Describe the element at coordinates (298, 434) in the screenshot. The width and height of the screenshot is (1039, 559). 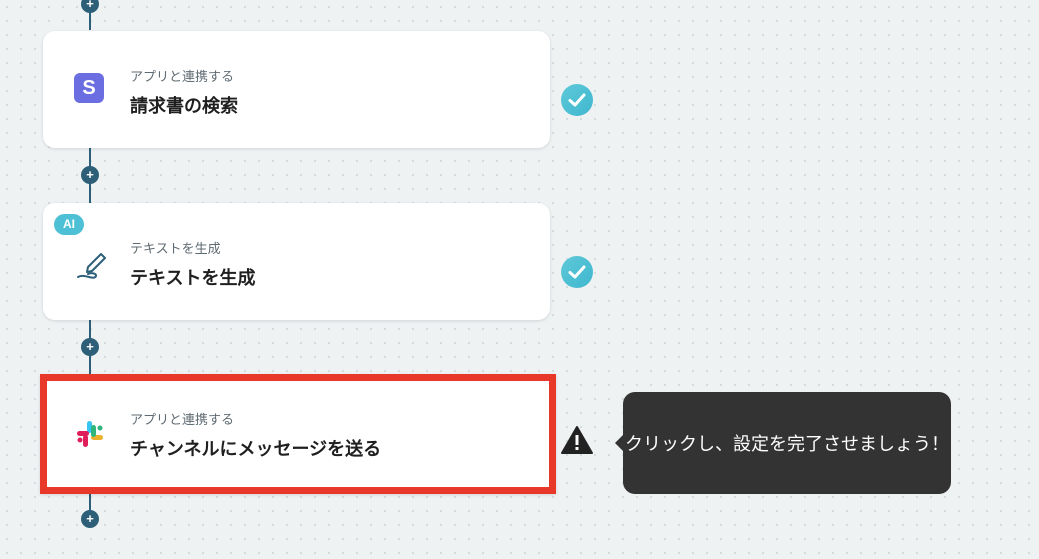
I see `step-card-send-message: アプリと連携する チャンネルにメッセージを送る` at that location.